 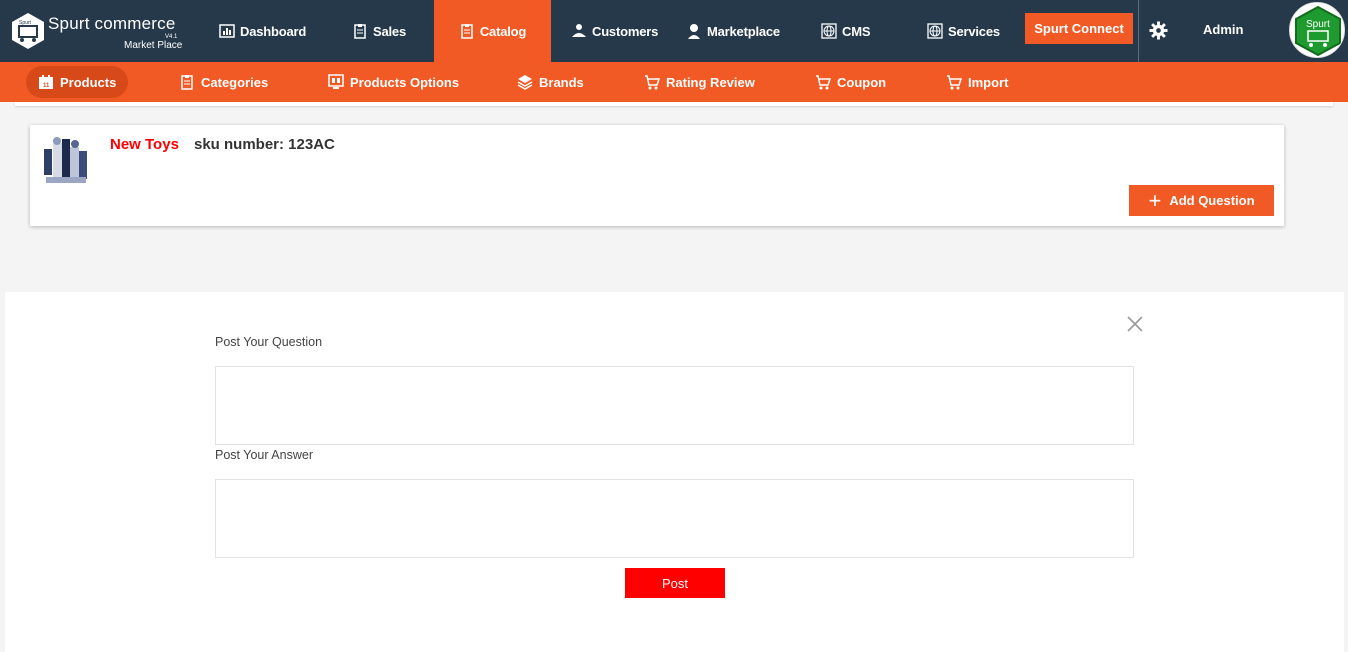 What do you see at coordinates (273, 31) in the screenshot?
I see `nav-dashboard-label: Dashboard` at bounding box center [273, 31].